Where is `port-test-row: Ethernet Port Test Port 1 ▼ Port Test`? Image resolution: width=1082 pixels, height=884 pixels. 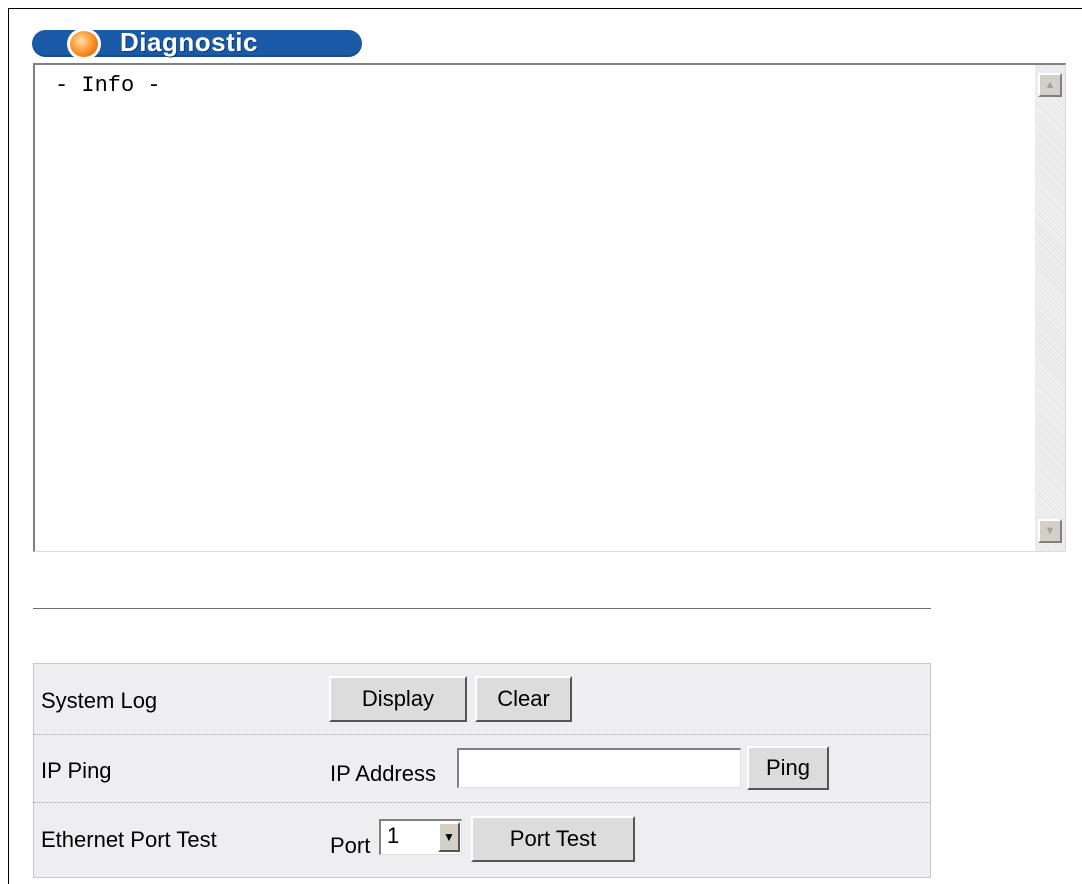 port-test-row: Ethernet Port Test Port 1 ▼ Port Test is located at coordinates (482, 840).